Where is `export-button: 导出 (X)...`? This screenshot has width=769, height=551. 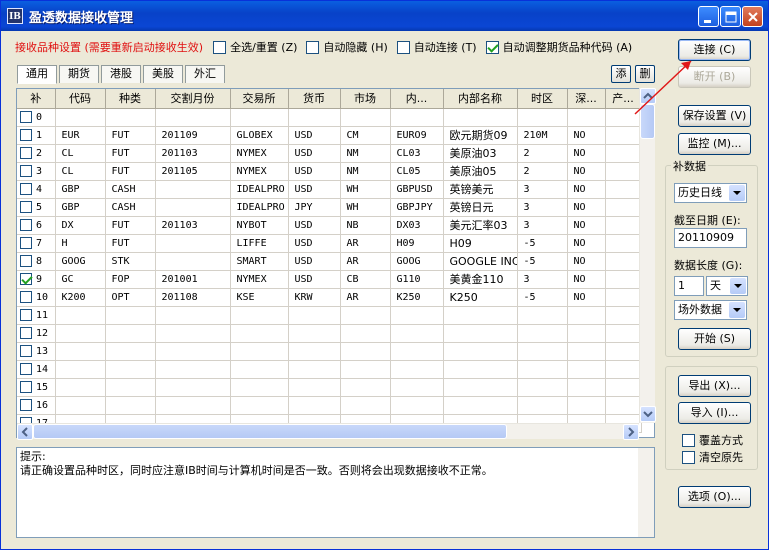
export-button: 导出 (X)... is located at coordinates (714, 386).